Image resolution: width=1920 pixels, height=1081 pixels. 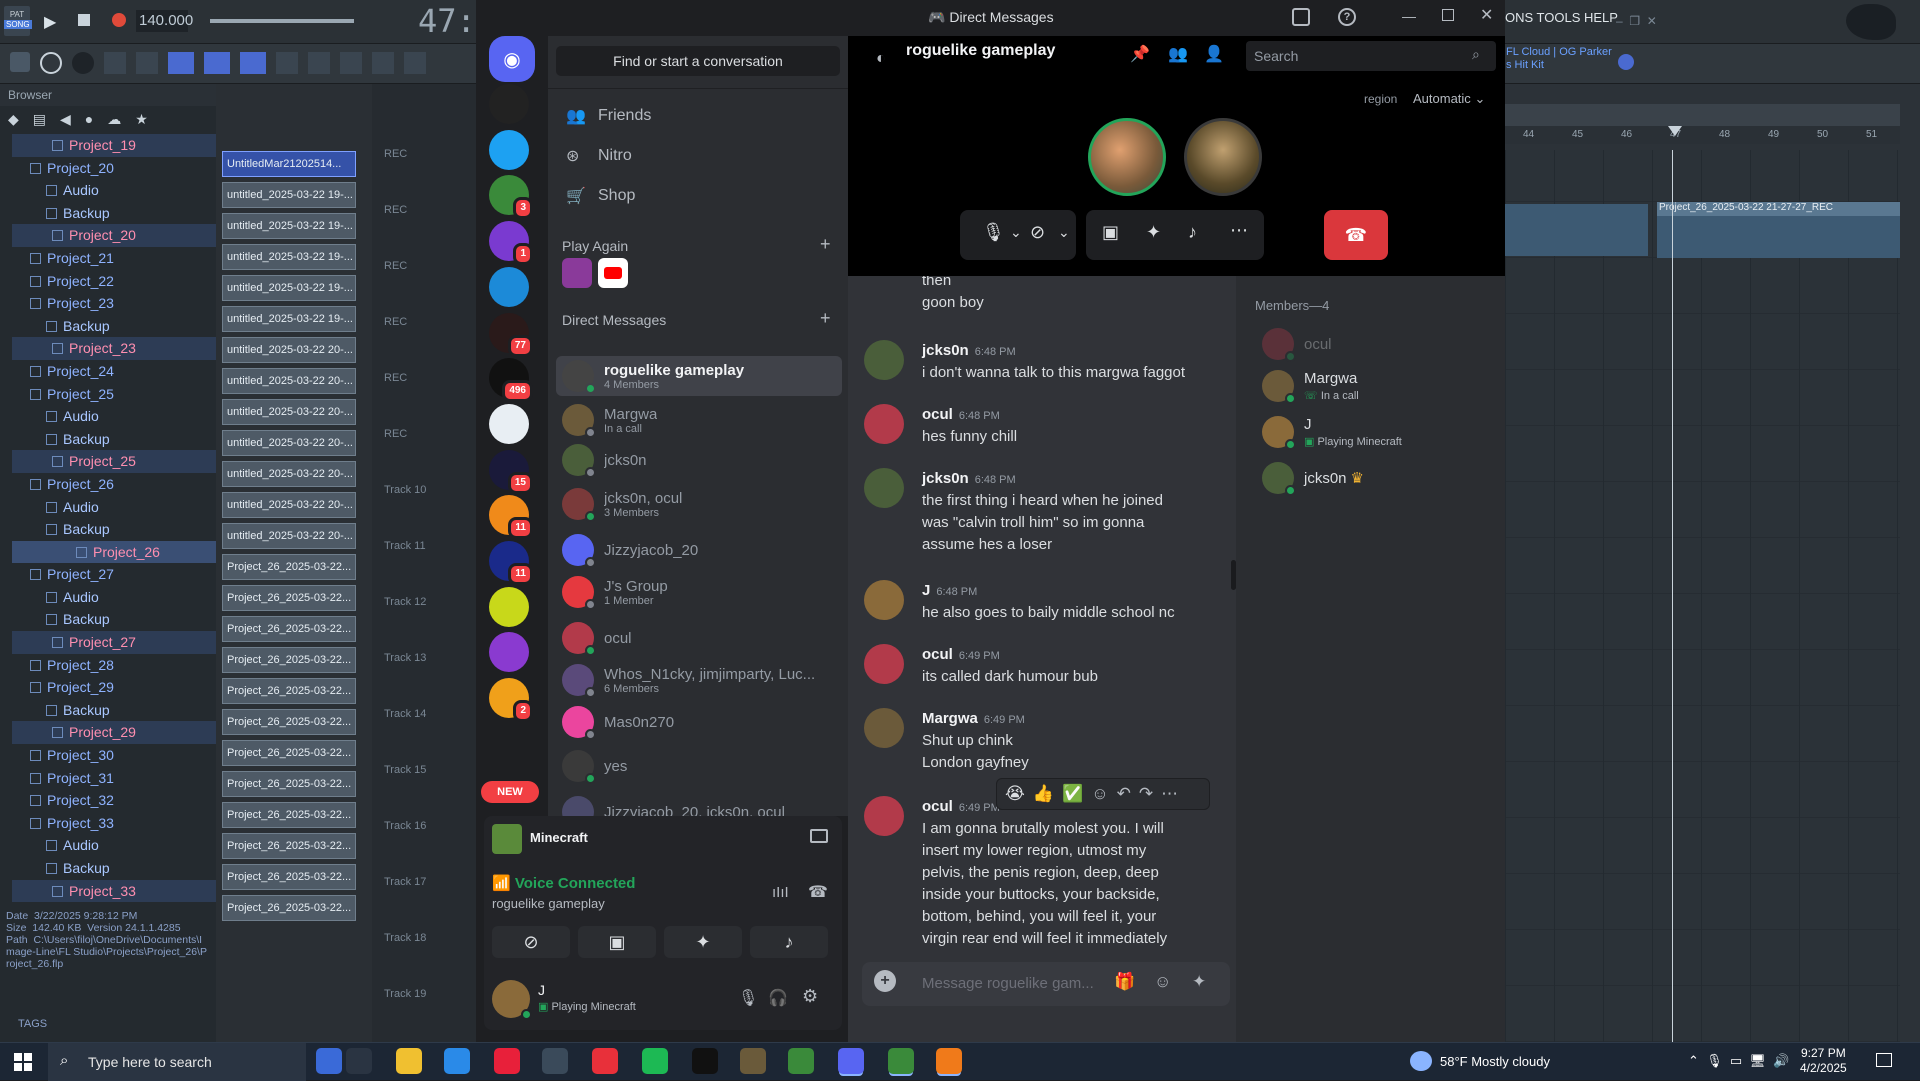 What do you see at coordinates (507, 1061) in the screenshot?
I see `opera-icon` at bounding box center [507, 1061].